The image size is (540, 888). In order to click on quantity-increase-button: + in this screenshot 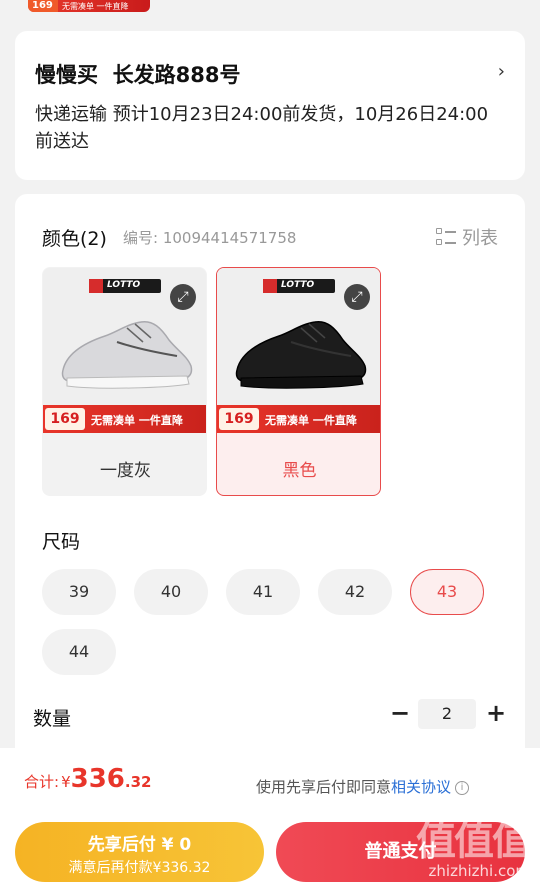, I will do `click(496, 714)`.